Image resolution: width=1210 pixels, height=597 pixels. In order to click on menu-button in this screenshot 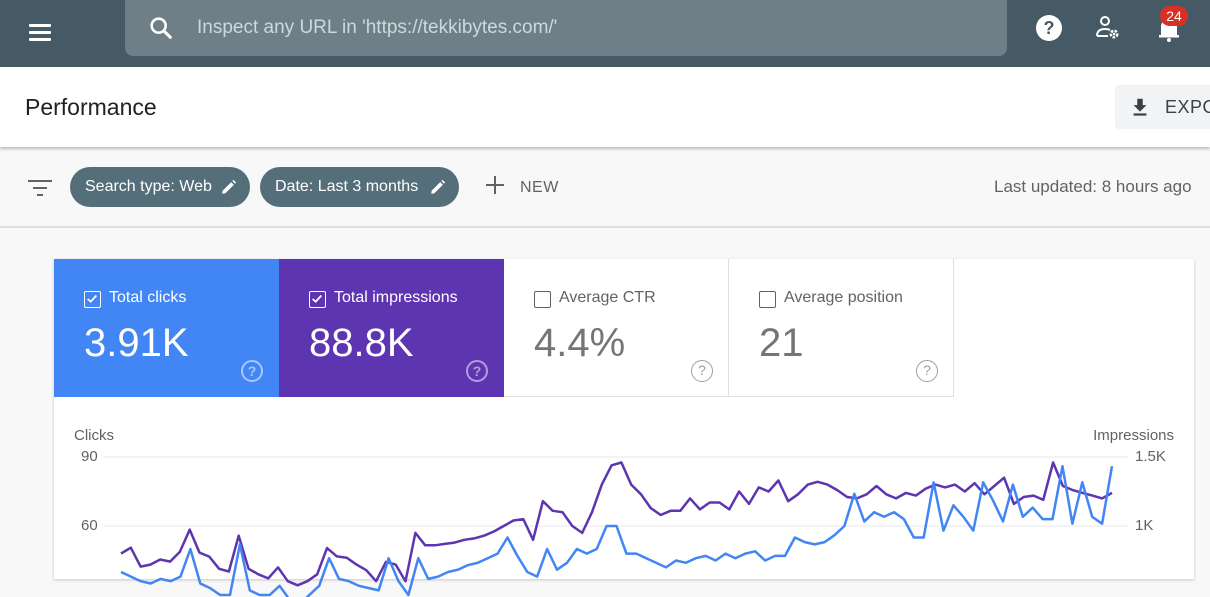, I will do `click(40, 32)`.